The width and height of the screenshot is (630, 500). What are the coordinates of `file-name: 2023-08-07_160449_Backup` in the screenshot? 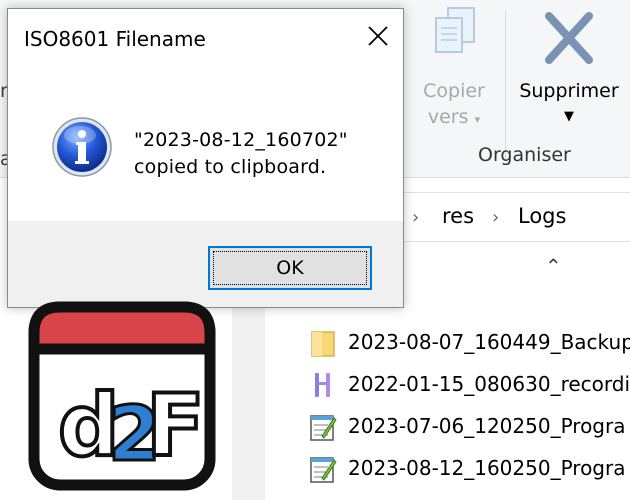 It's located at (489, 342).